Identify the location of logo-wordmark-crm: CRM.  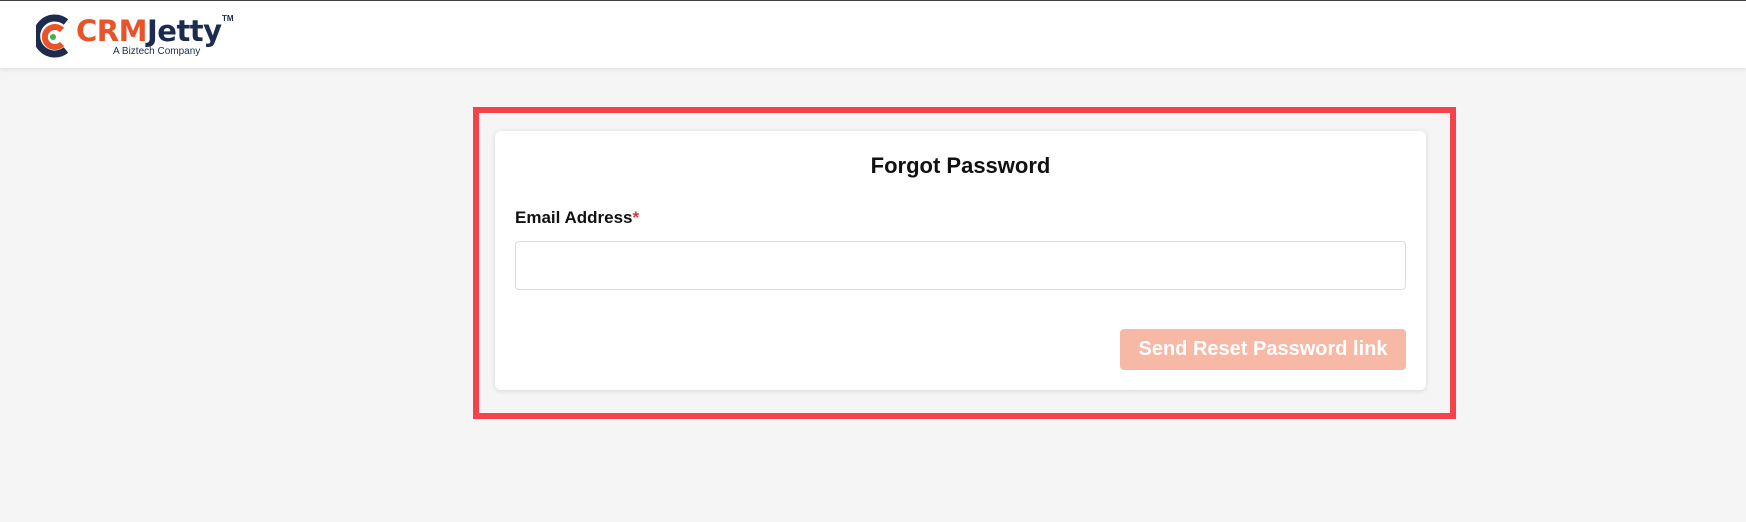
(111, 31).